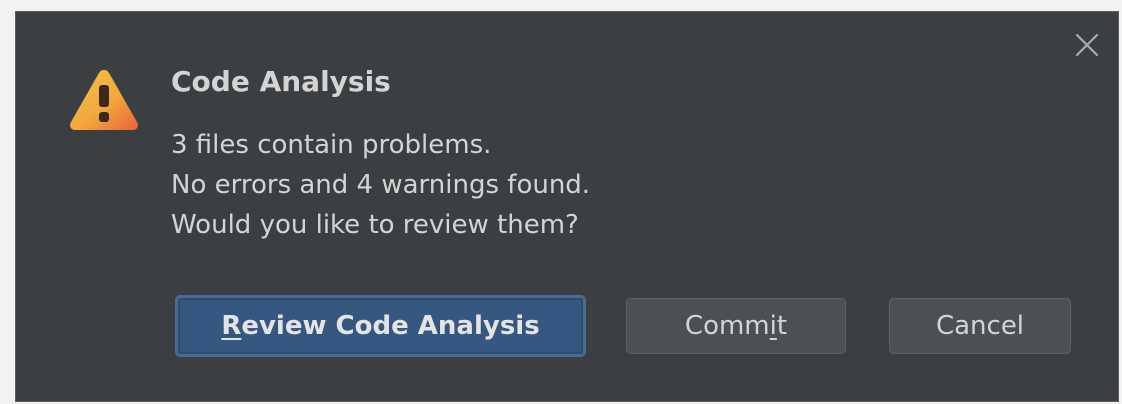 This screenshot has height=404, width=1122. Describe the element at coordinates (390, 326) in the screenshot. I see `button-label: eview Code Analysis` at that location.